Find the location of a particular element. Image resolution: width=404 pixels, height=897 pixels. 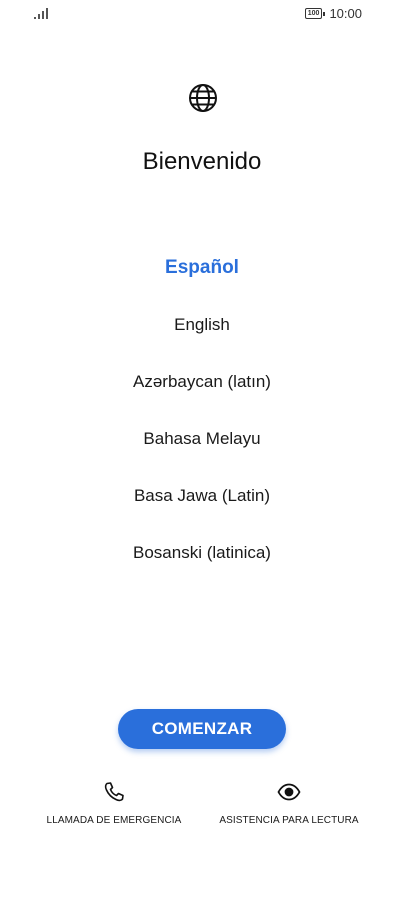

eye-icon is located at coordinates (289, 792).